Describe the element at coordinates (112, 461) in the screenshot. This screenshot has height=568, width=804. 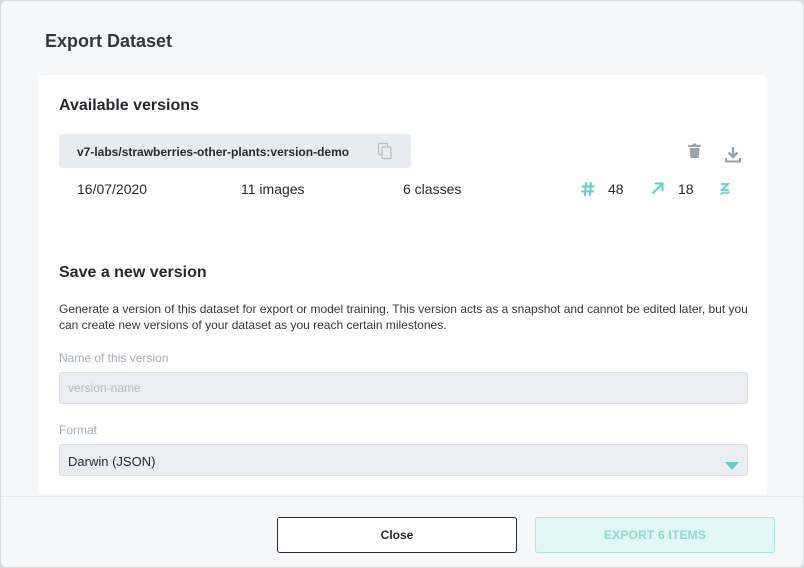
I see `format-select-value: Darwin (JSON)` at that location.